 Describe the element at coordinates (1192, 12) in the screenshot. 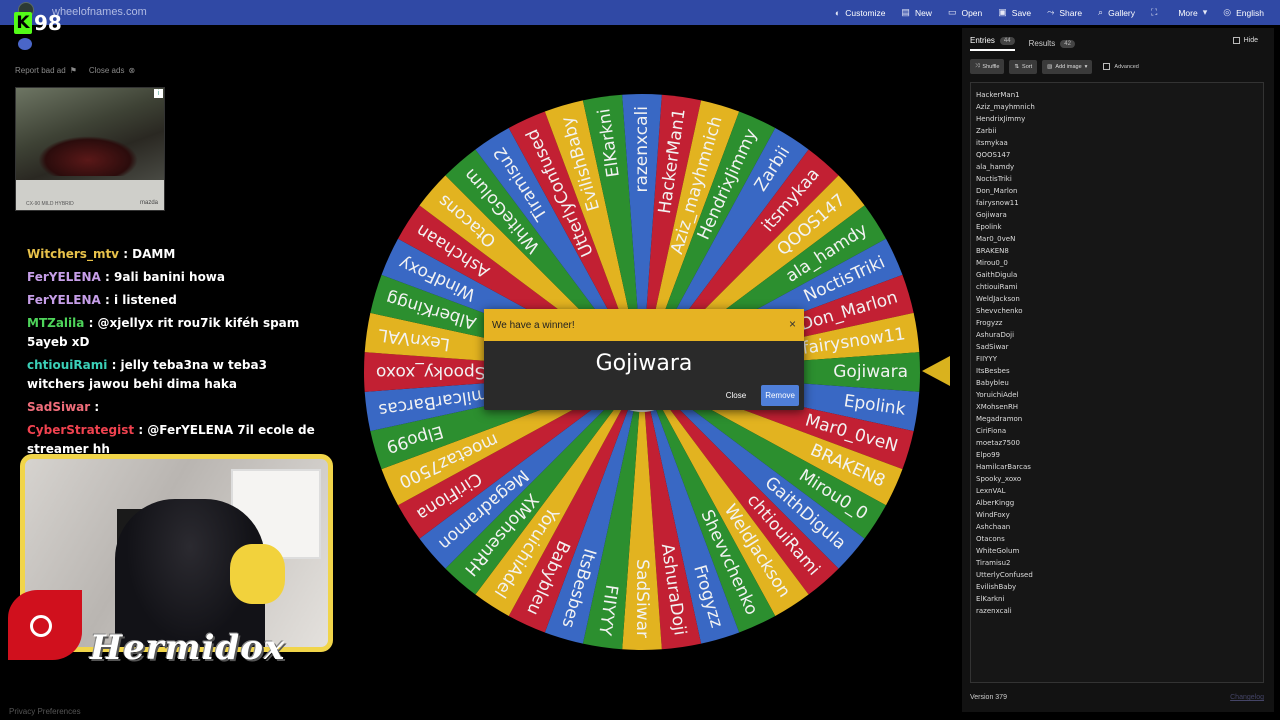

I see `nav-more: More ▾` at that location.